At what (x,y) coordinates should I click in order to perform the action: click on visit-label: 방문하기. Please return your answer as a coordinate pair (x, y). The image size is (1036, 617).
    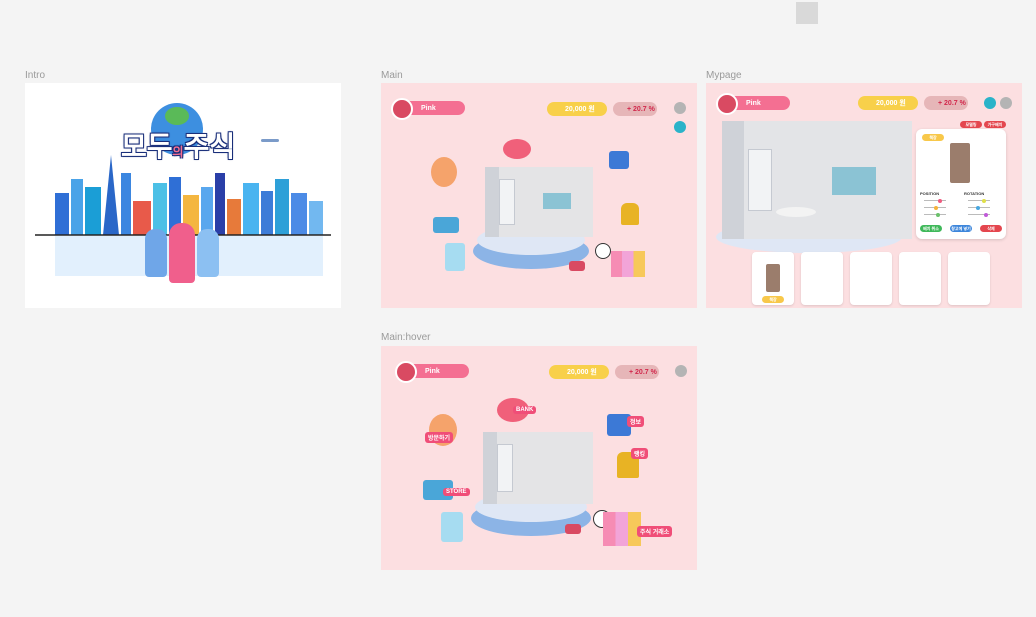
    Looking at the image, I should click on (439, 437).